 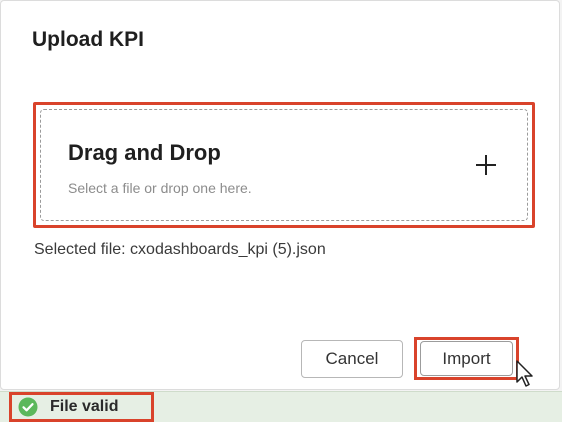 I want to click on status-highlight: File valid, so click(x=81, y=407).